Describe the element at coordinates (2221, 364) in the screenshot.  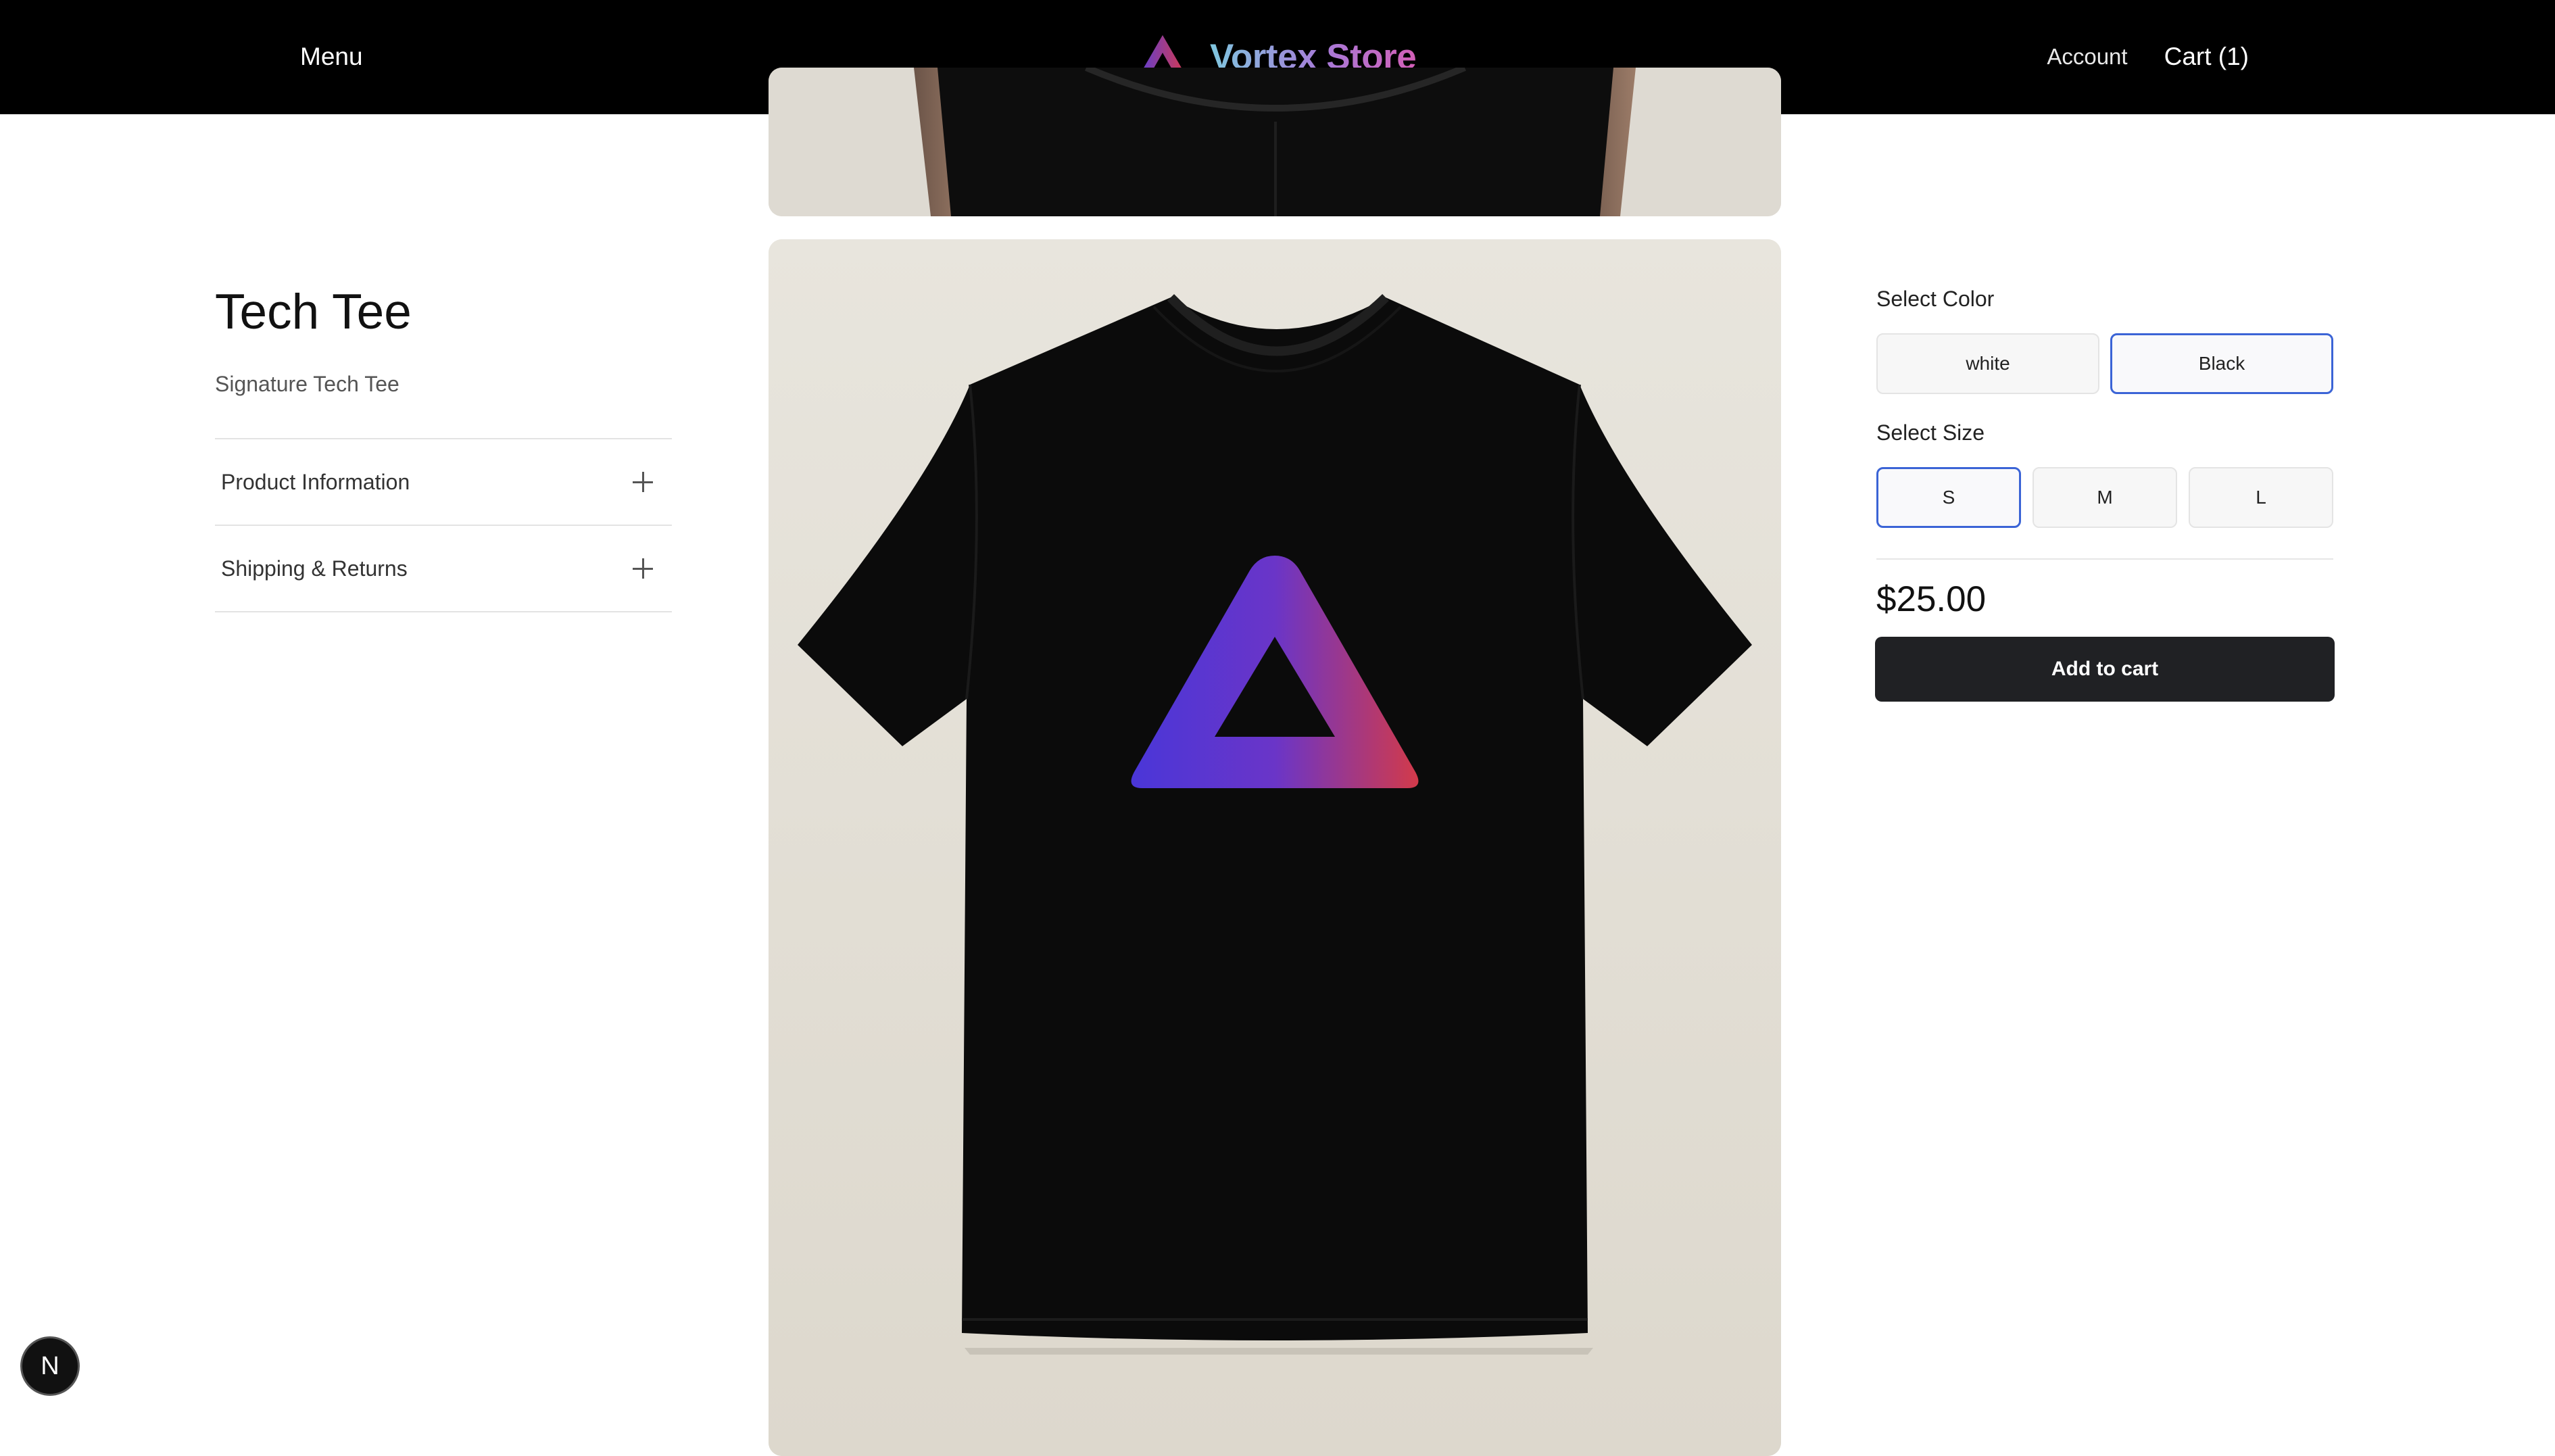
I see `color-option-black: Black` at that location.